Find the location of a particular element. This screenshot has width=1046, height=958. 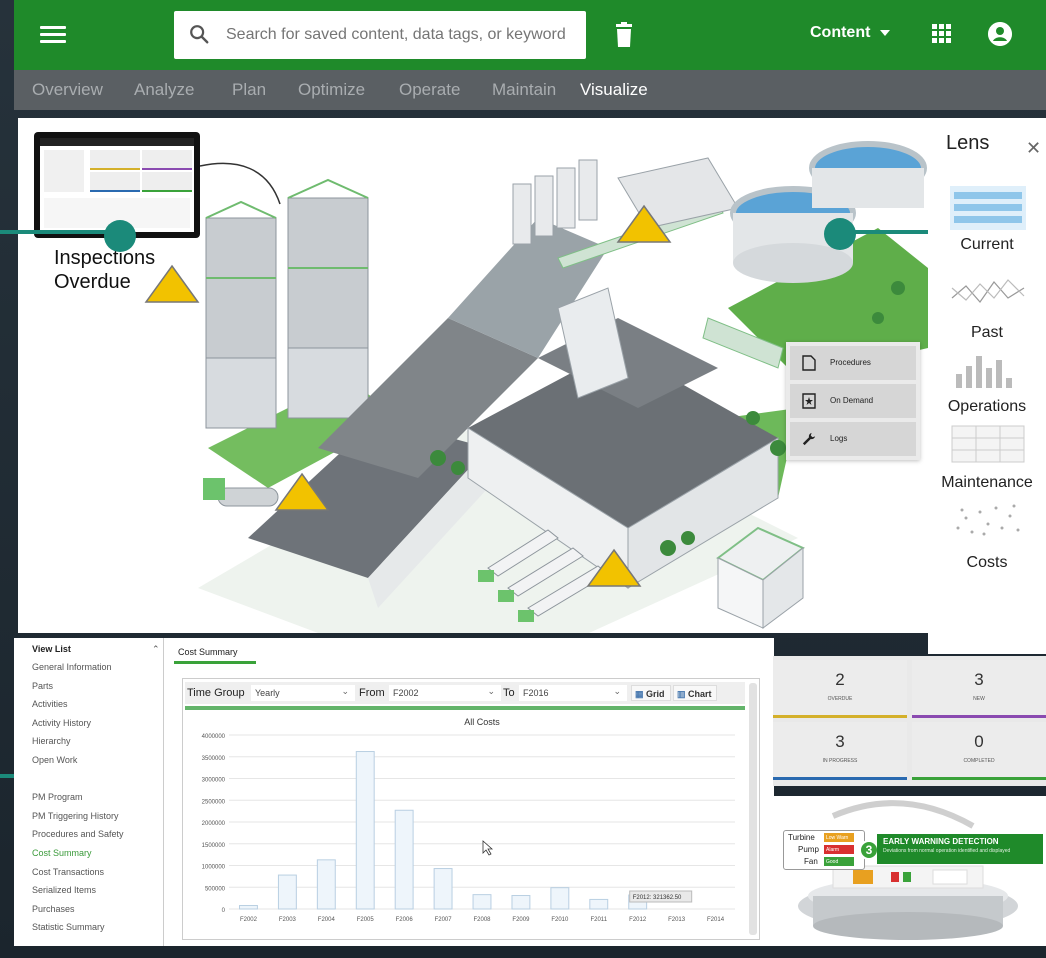

chevron-up-icon: ⌃ is located at coordinates (156, 649).